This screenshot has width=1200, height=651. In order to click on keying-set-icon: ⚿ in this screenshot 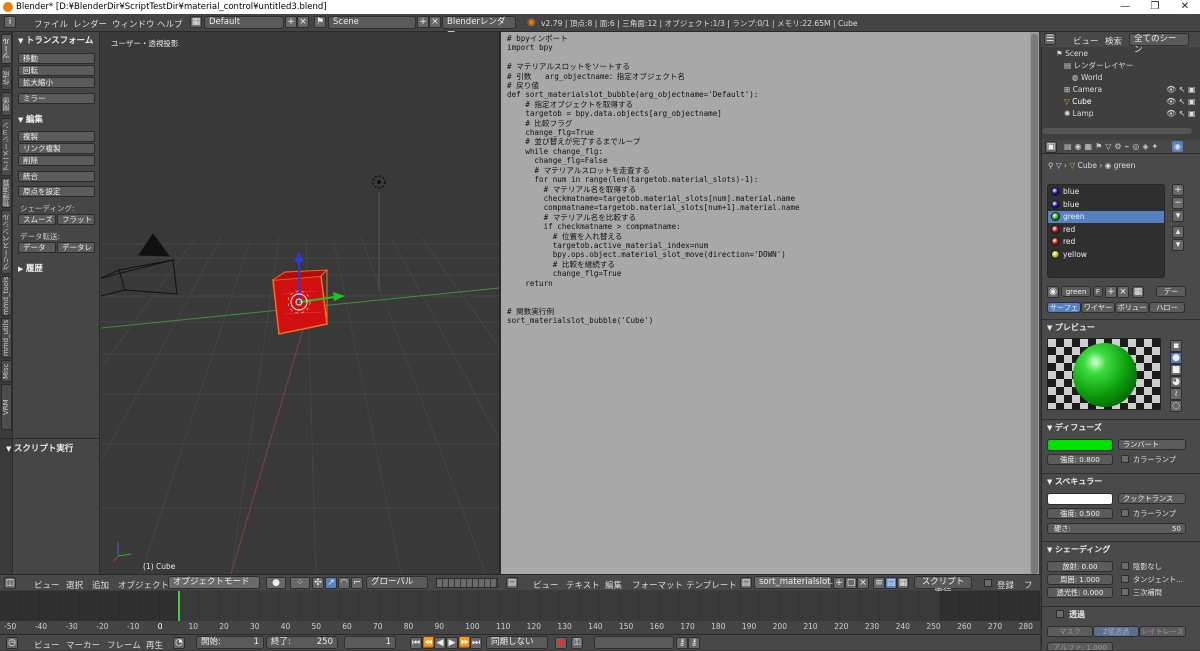, I will do `click(577, 643)`.